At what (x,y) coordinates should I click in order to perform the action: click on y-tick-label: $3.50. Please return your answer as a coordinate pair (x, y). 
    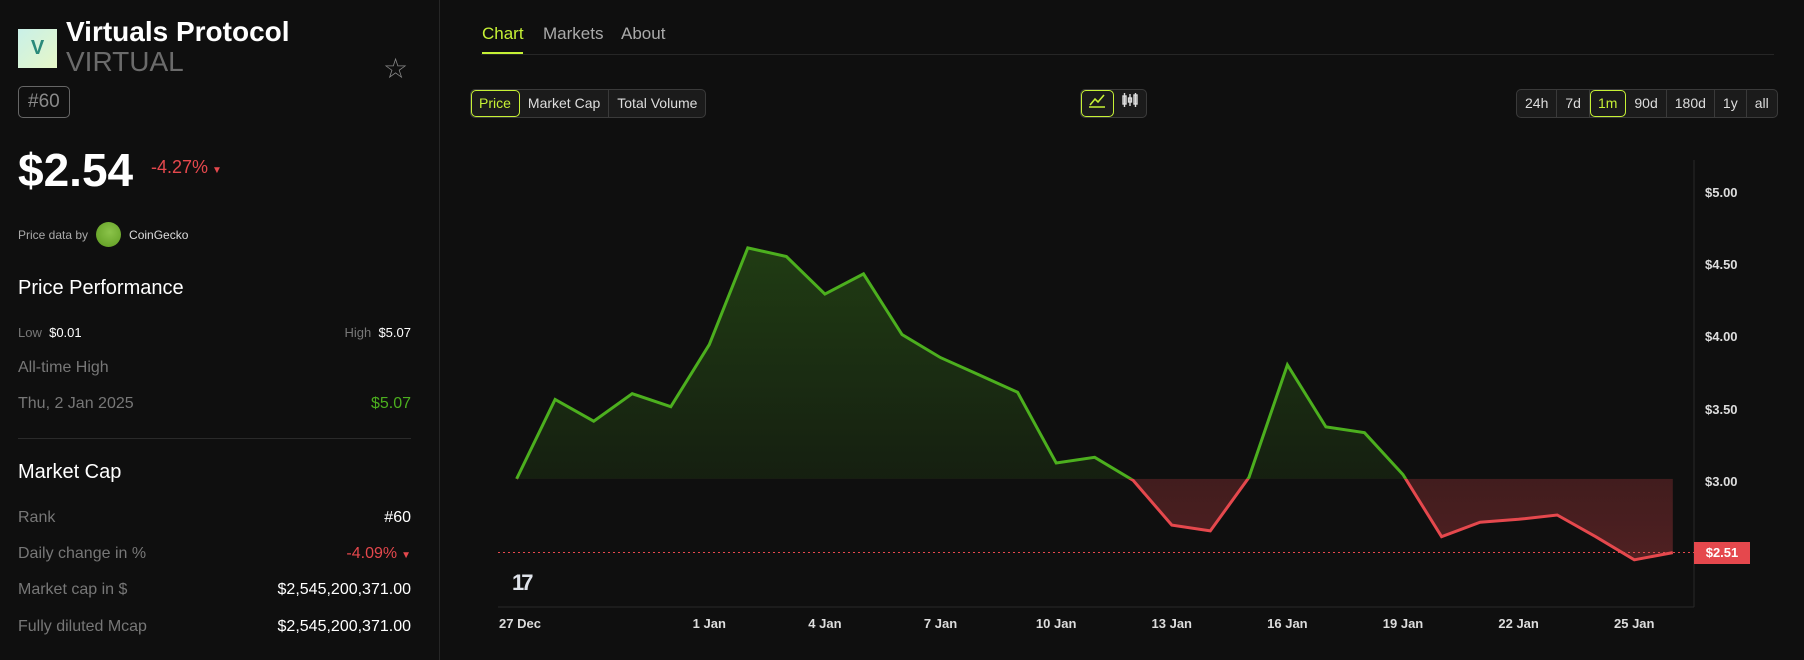
    Looking at the image, I should click on (1721, 409).